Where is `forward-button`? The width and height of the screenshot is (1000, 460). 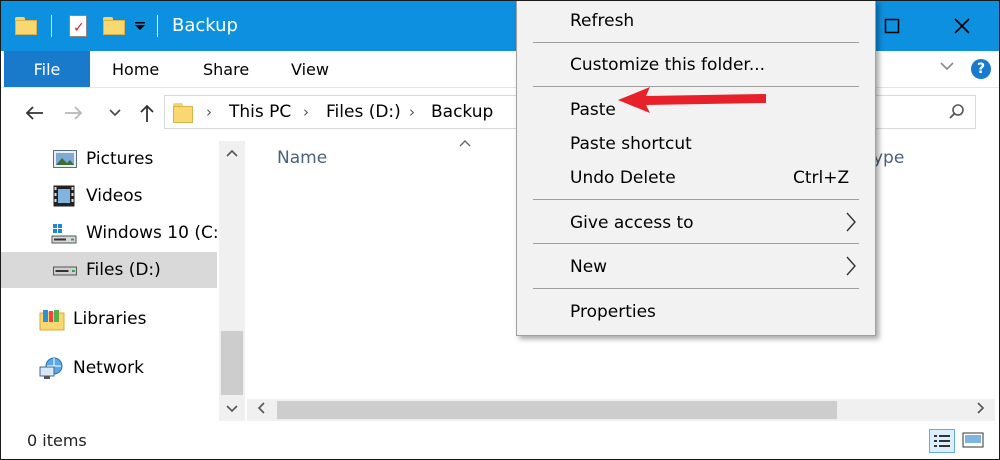
forward-button is located at coordinates (74, 113).